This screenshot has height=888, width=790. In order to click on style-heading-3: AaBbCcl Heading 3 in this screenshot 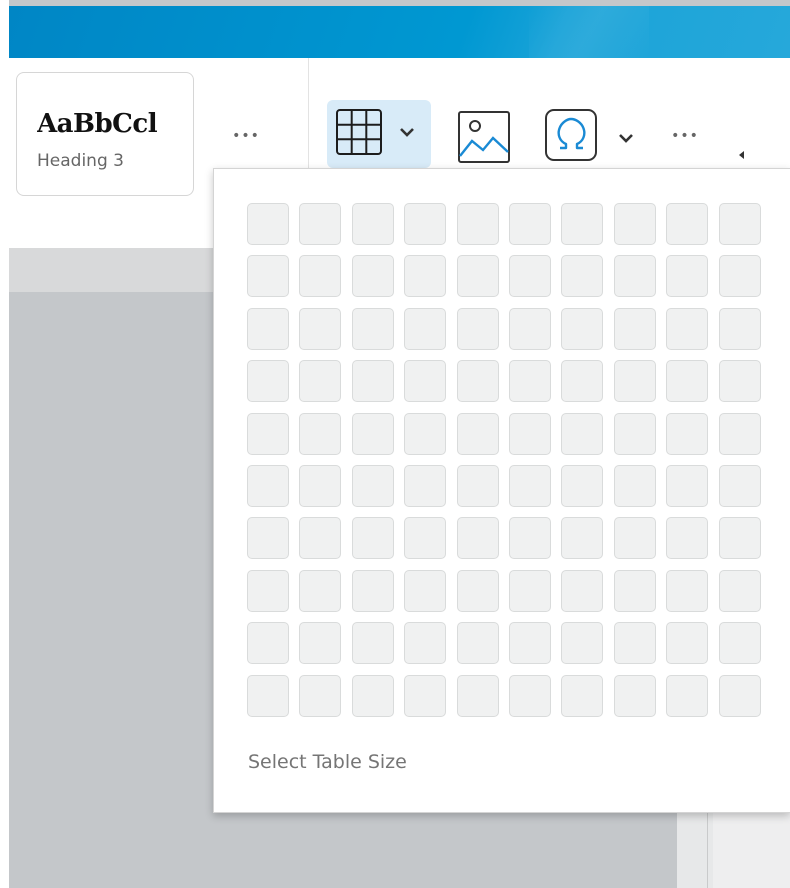, I will do `click(105, 134)`.